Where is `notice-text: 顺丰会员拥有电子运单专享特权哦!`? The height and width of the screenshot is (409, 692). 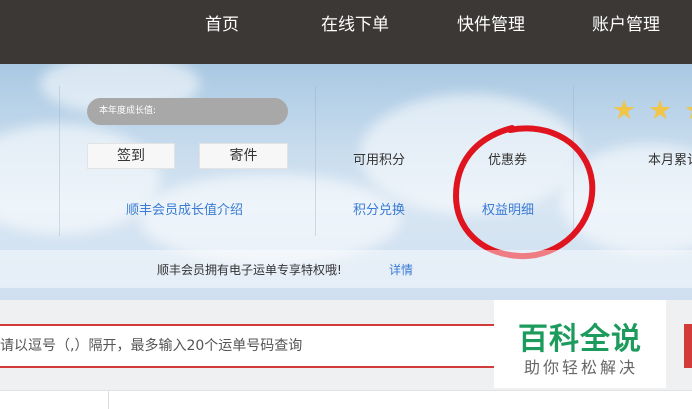 notice-text: 顺丰会员拥有电子运单专享特权哦! is located at coordinates (249, 270).